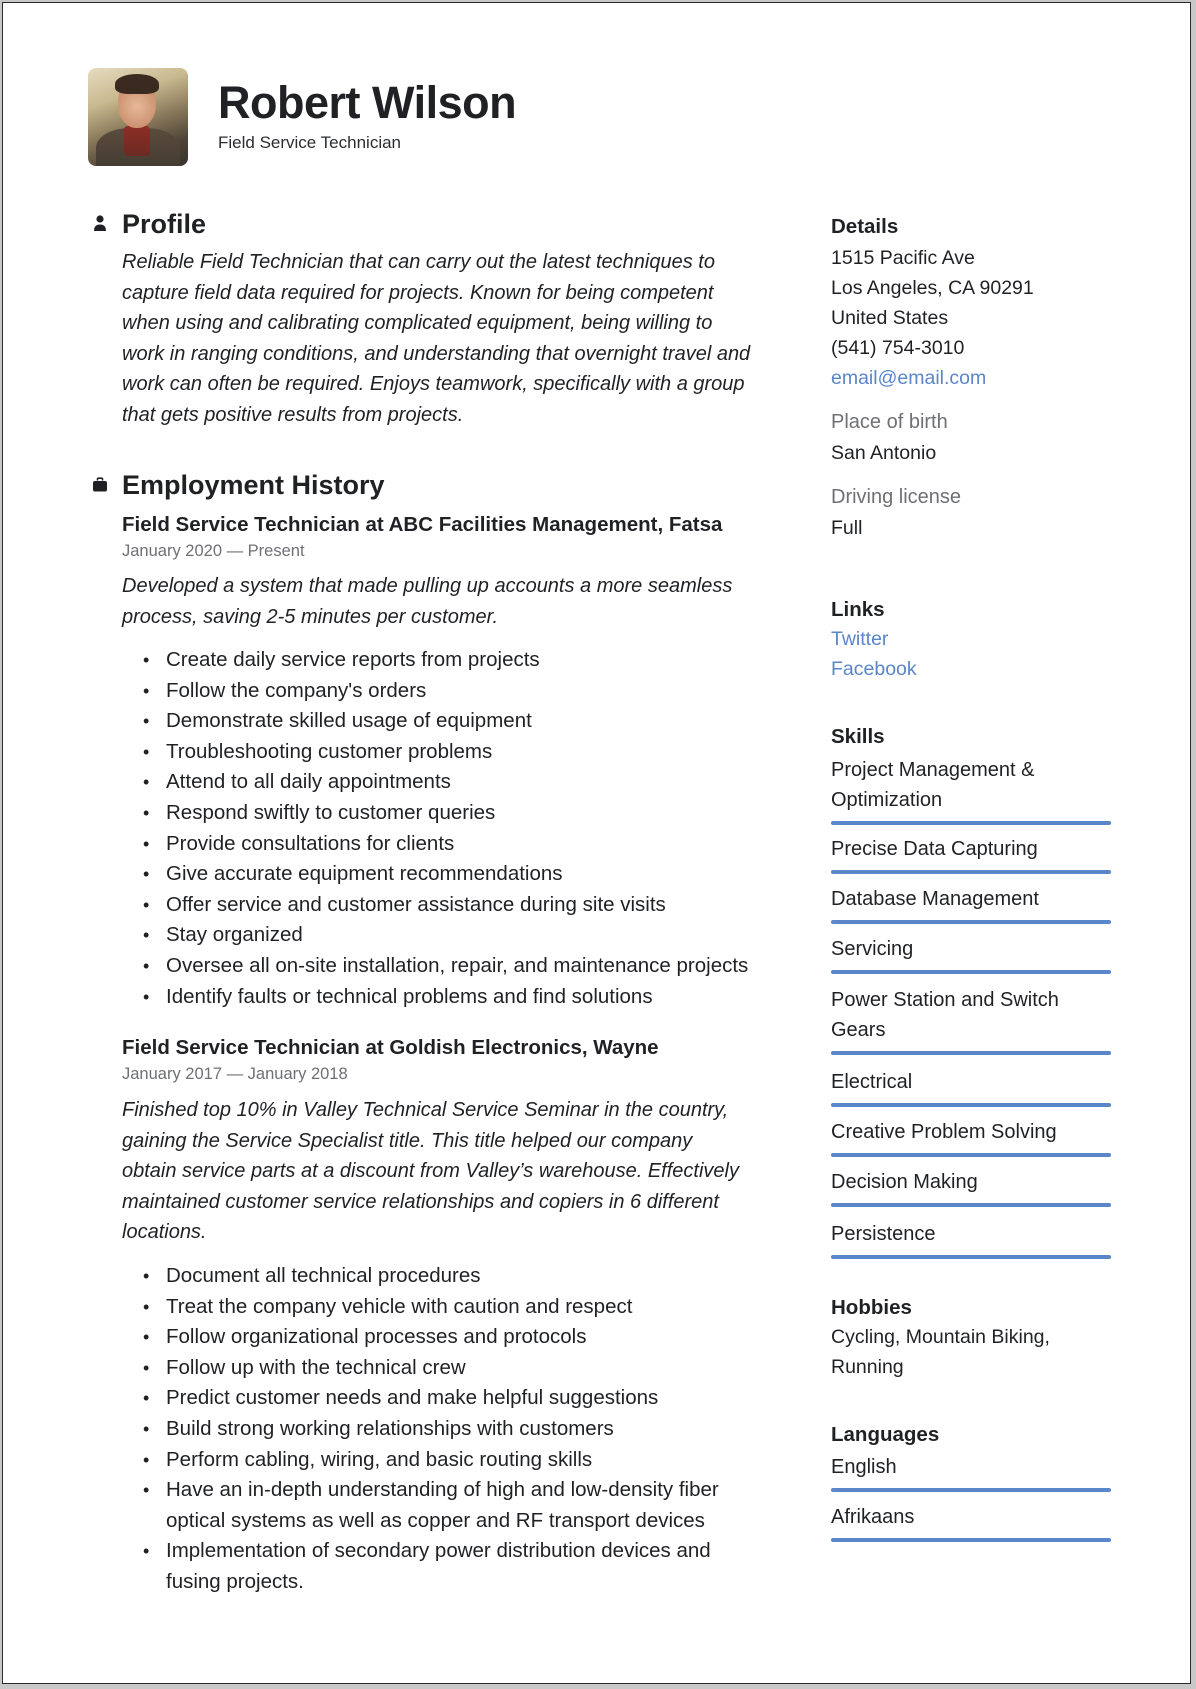  Describe the element at coordinates (885, 1434) in the screenshot. I see `languages-heading: Languages` at that location.